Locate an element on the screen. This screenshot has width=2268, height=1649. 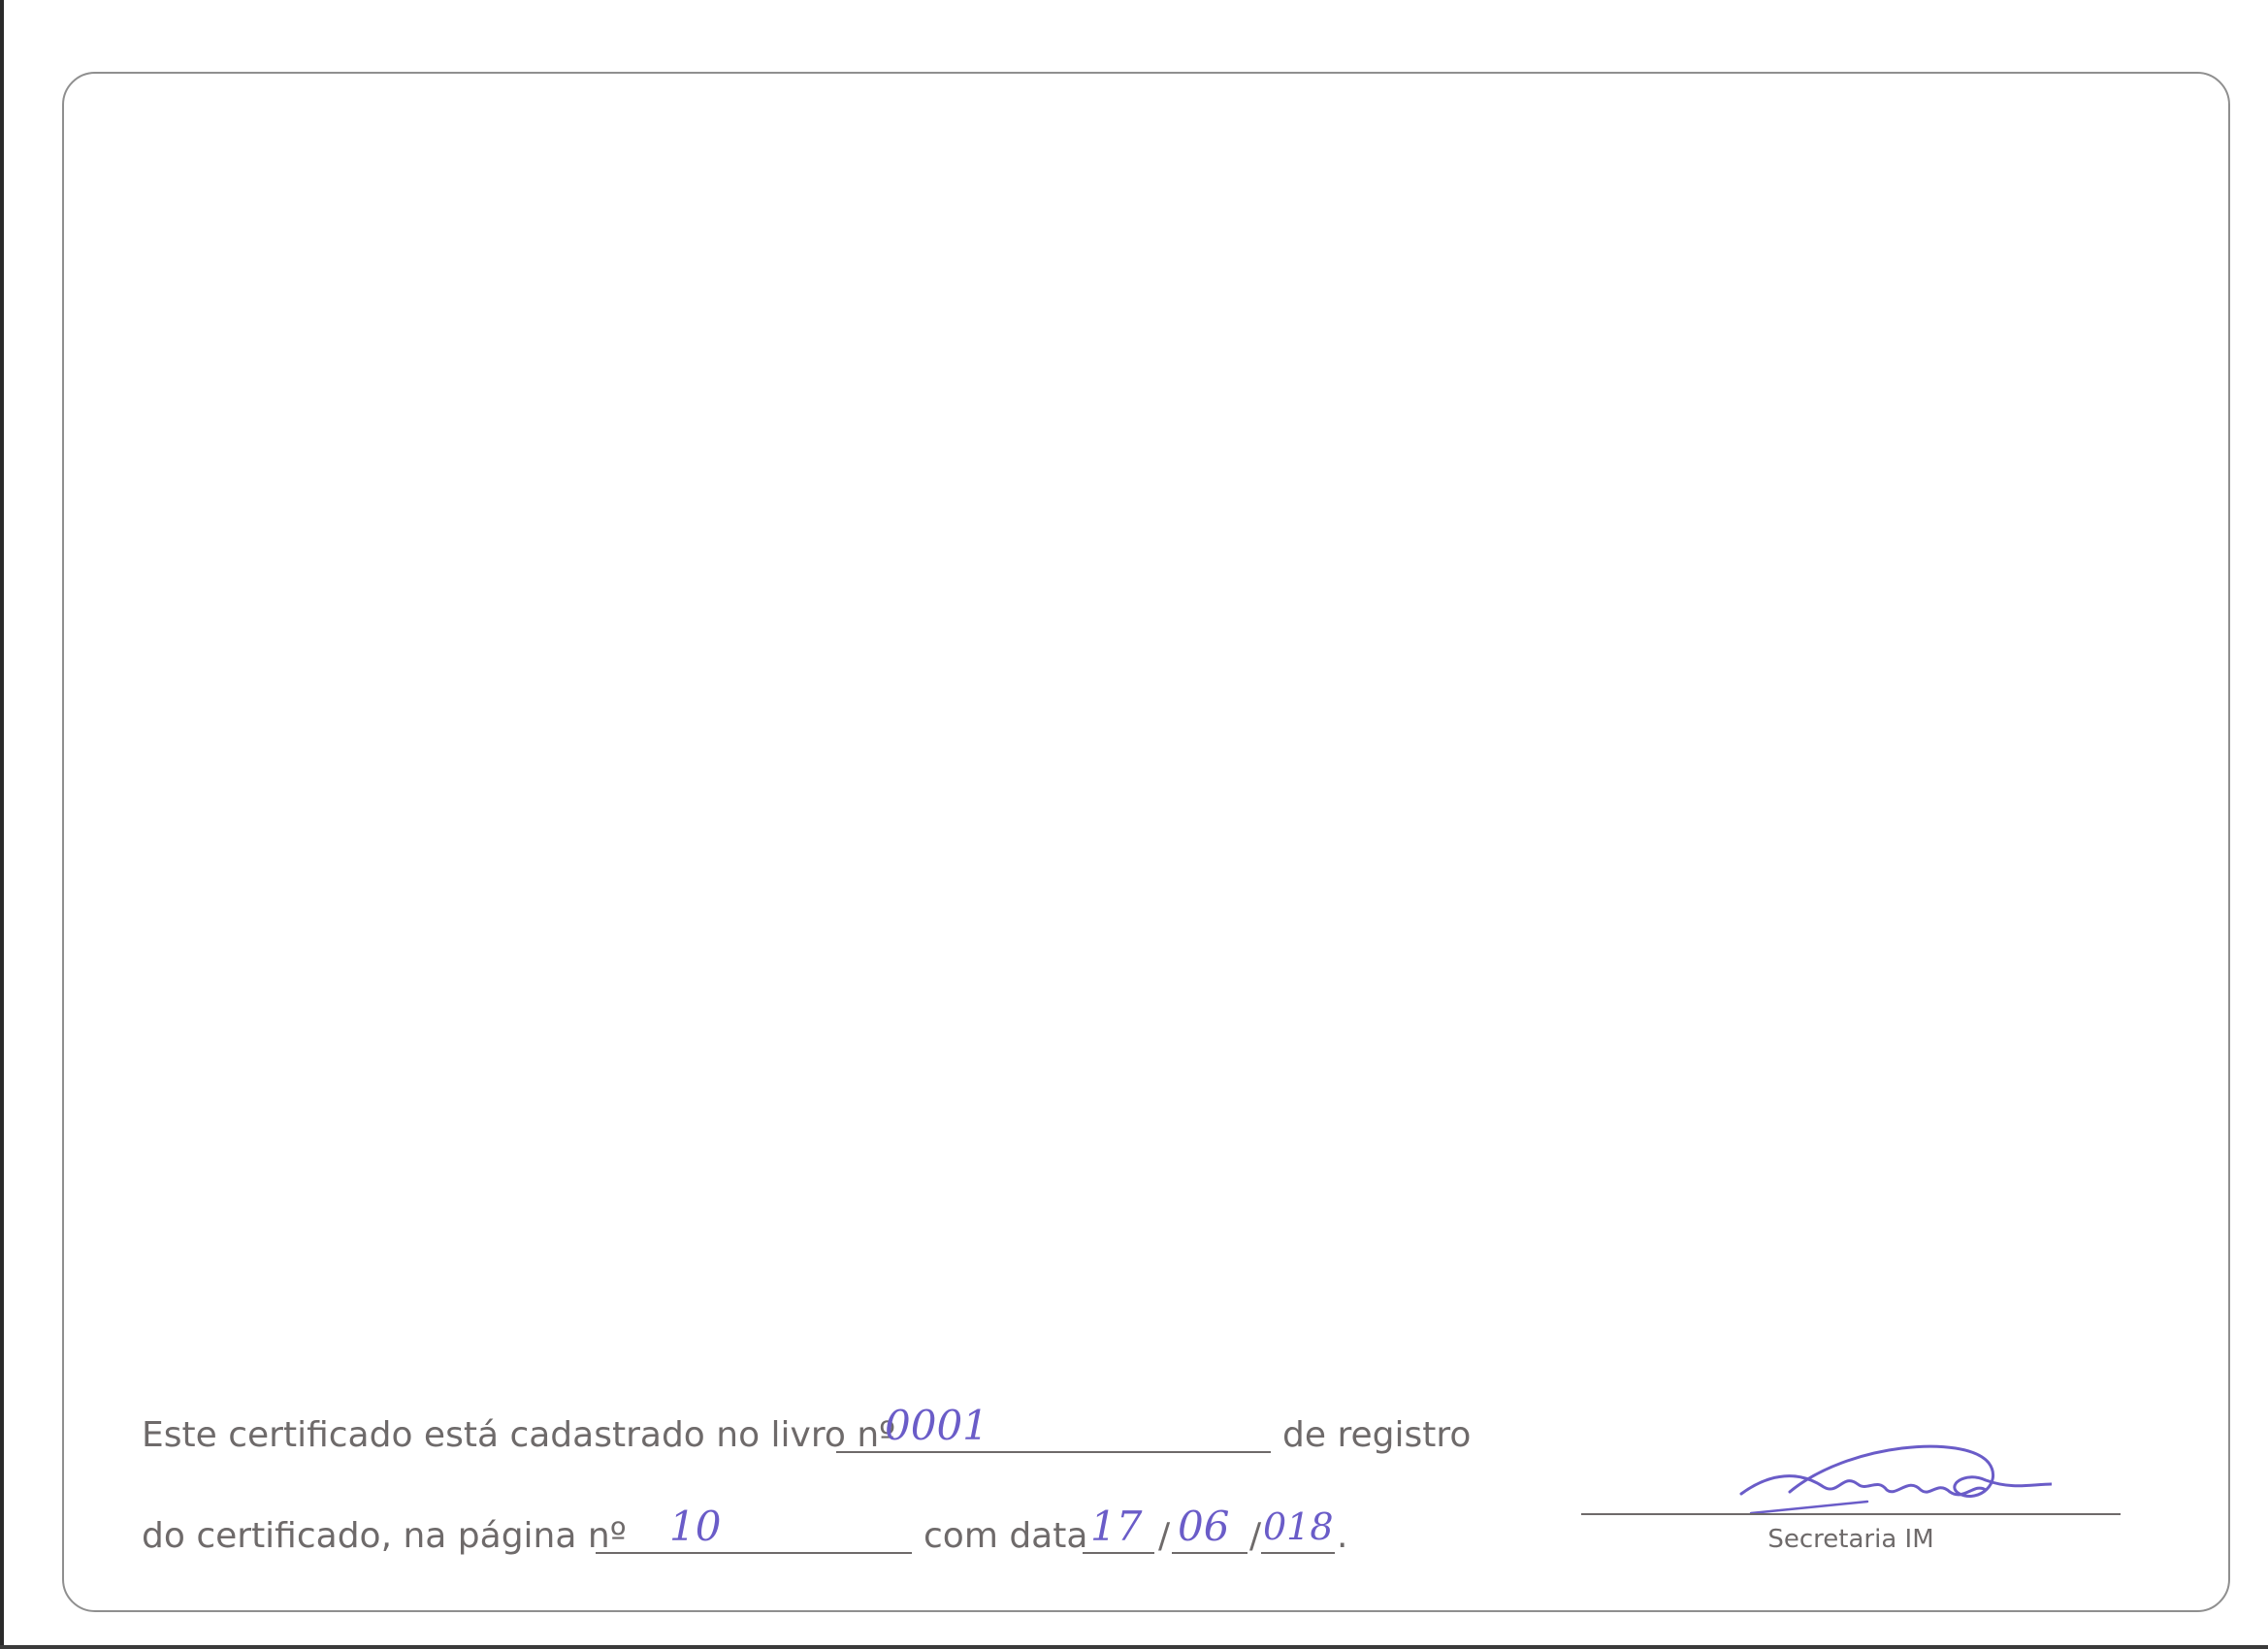
registration-line1-suffix: de registro is located at coordinates (1377, 1435).